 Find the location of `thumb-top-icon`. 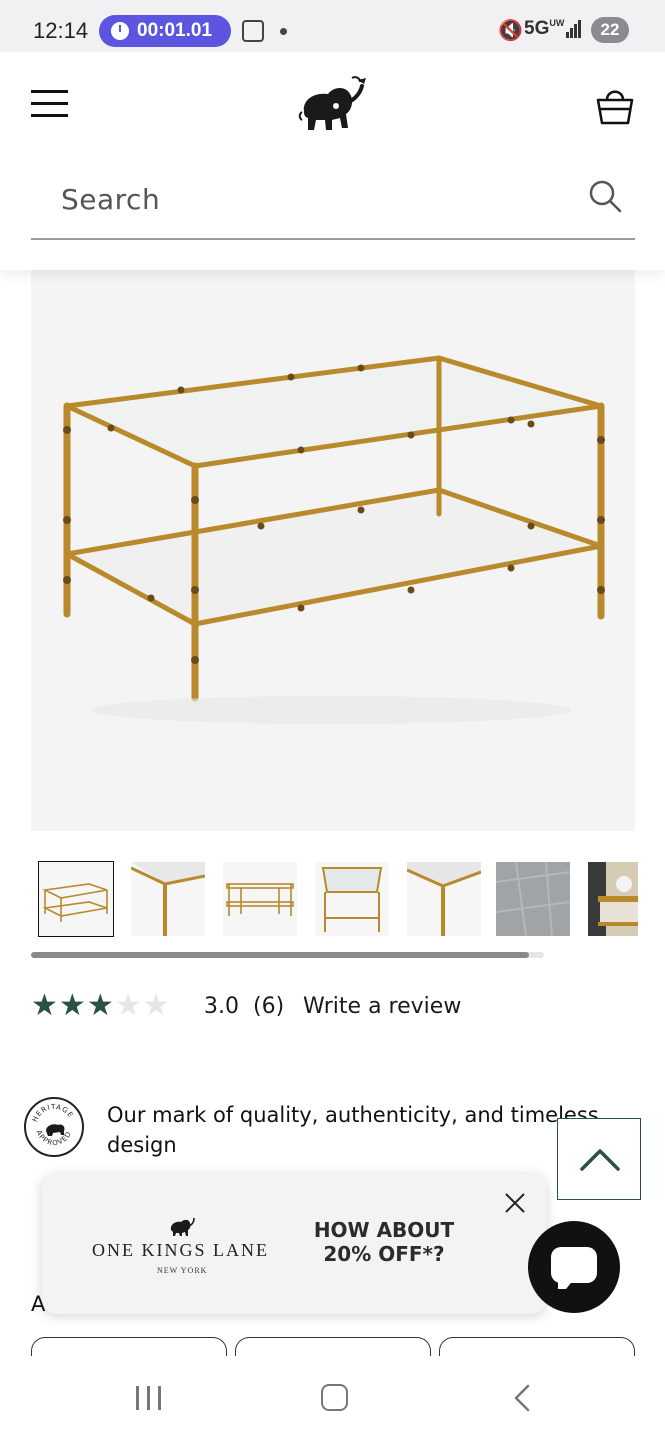

thumb-top-icon is located at coordinates (352, 899).